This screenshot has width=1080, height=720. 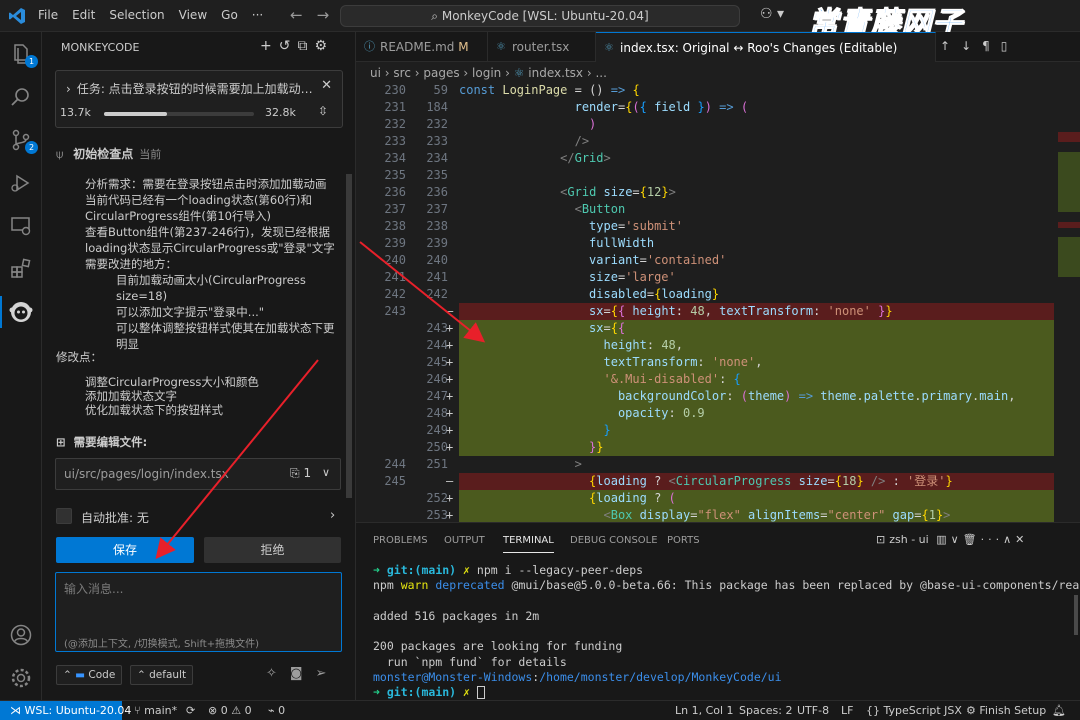 What do you see at coordinates (21, 97) in the screenshot?
I see `search-icon` at bounding box center [21, 97].